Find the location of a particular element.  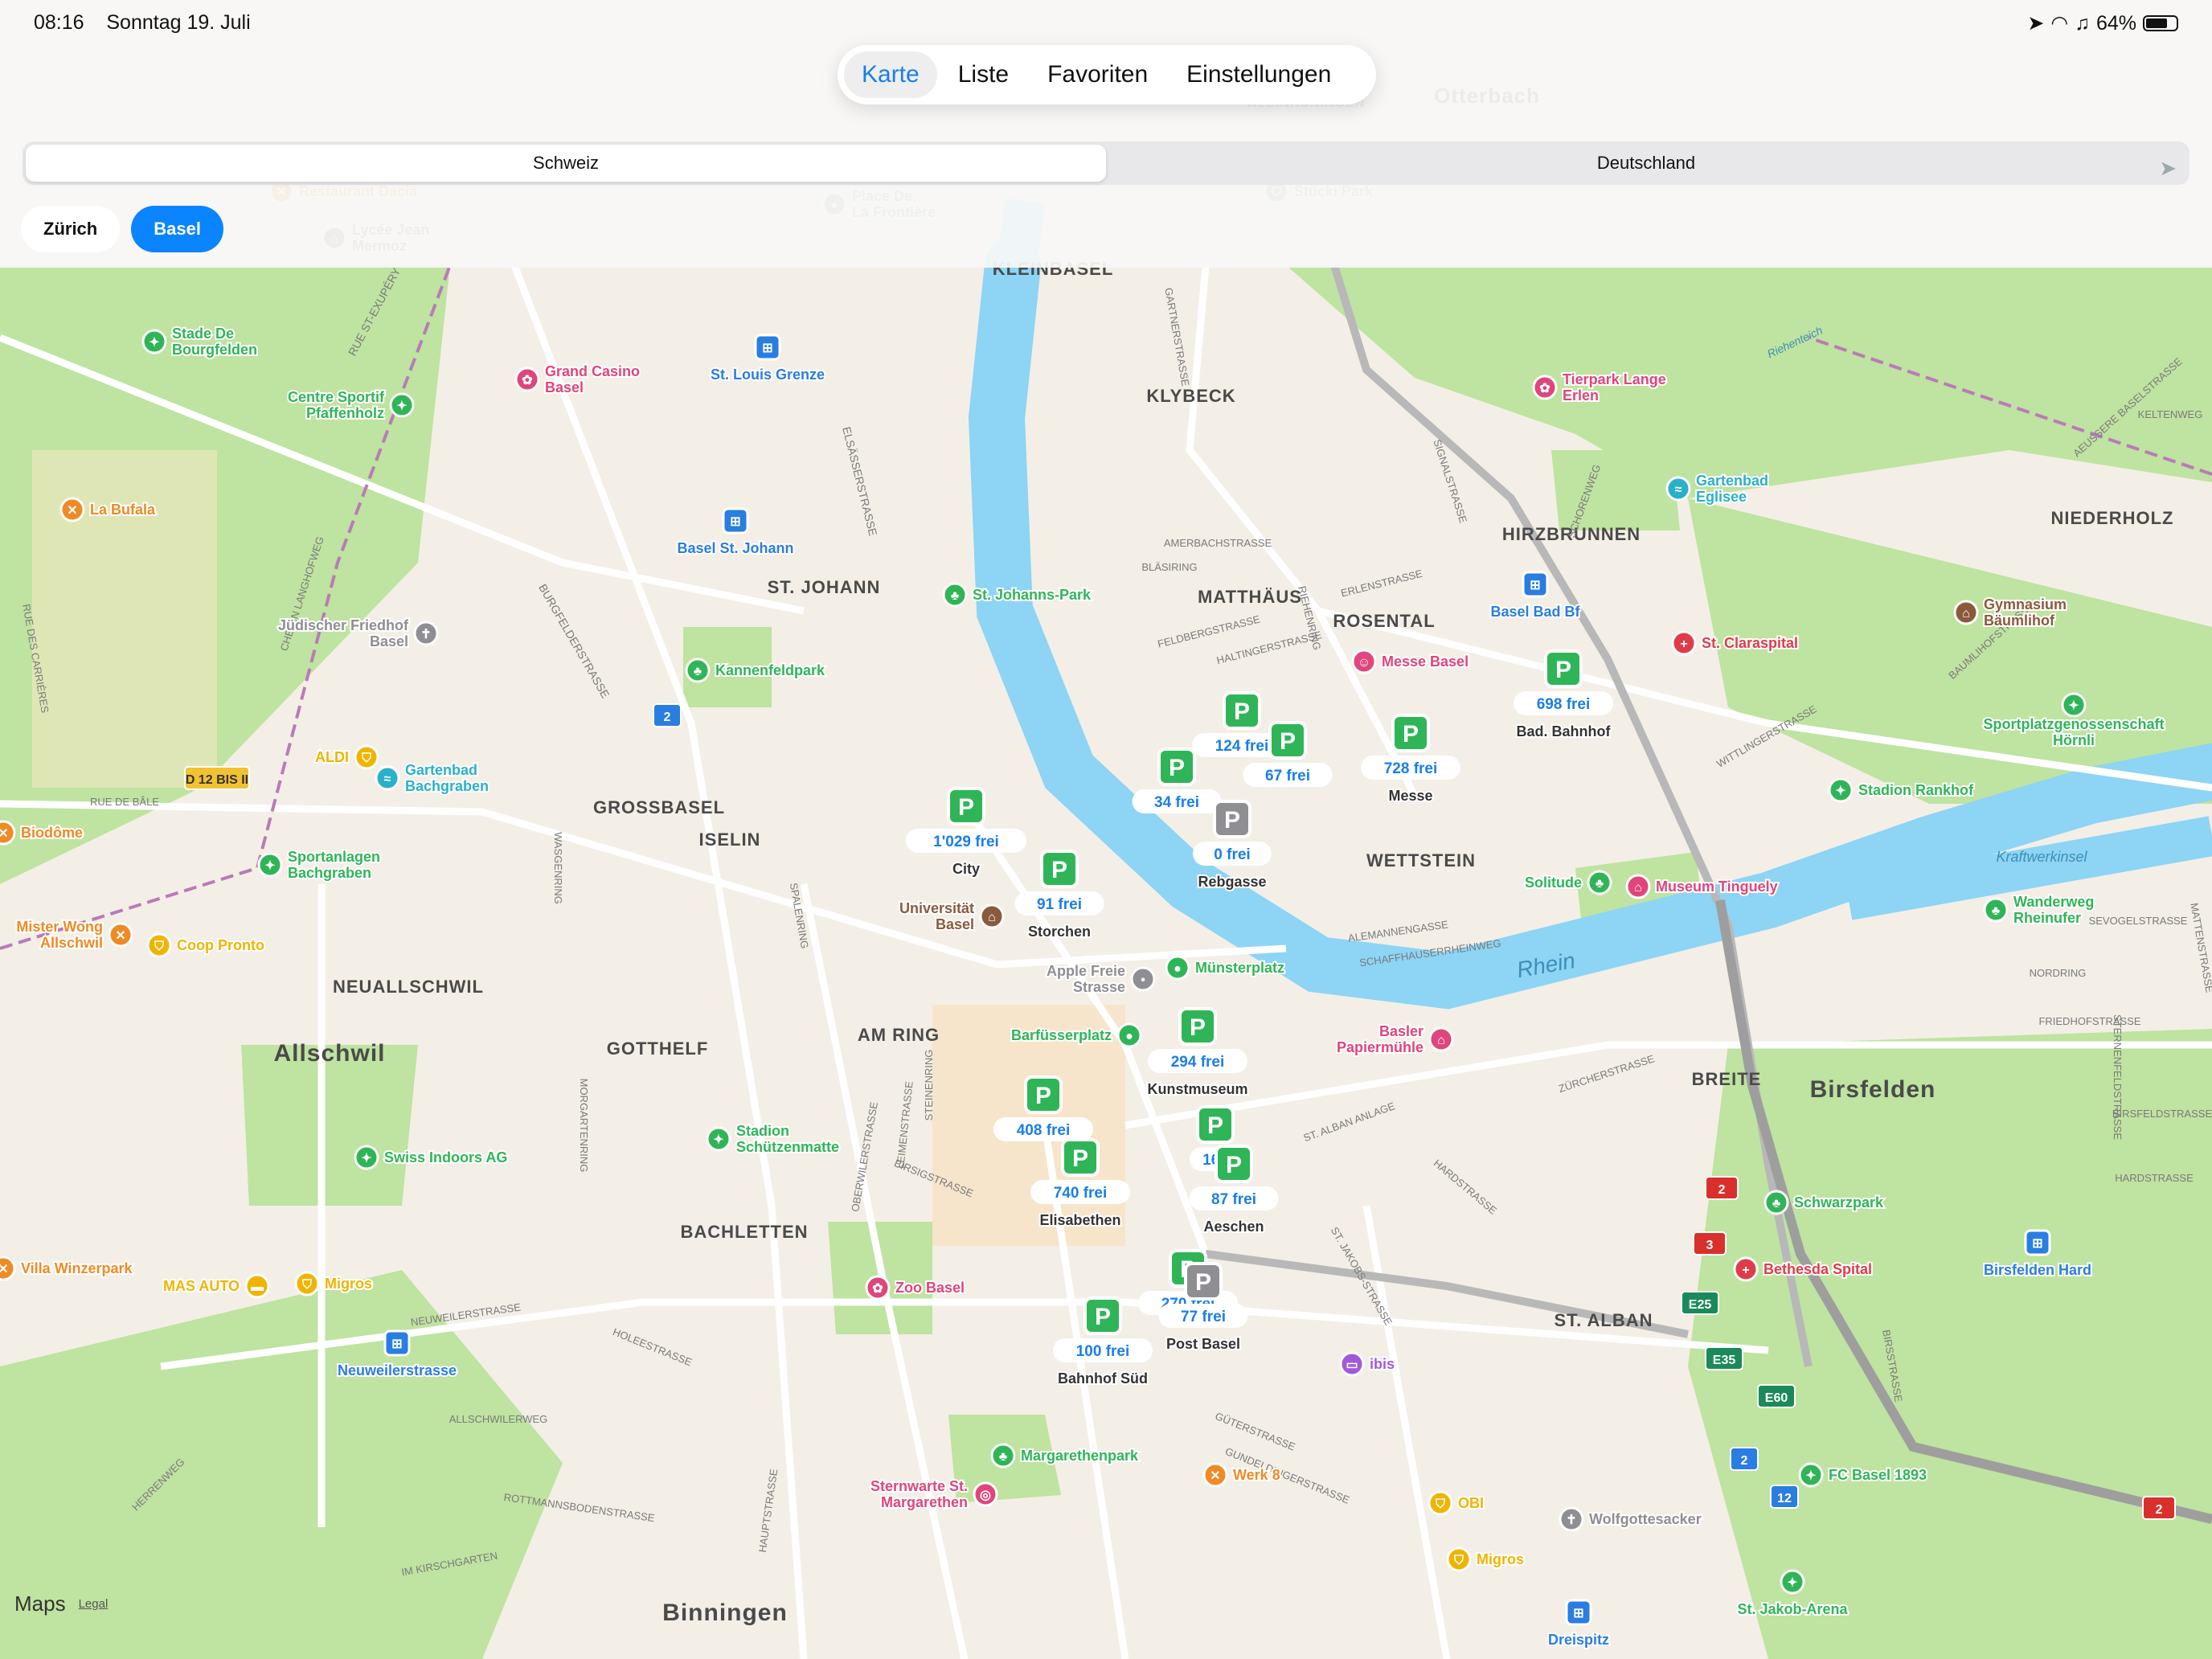

poi-food-marker: ✕ Werk 8 is located at coordinates (1242, 1475).